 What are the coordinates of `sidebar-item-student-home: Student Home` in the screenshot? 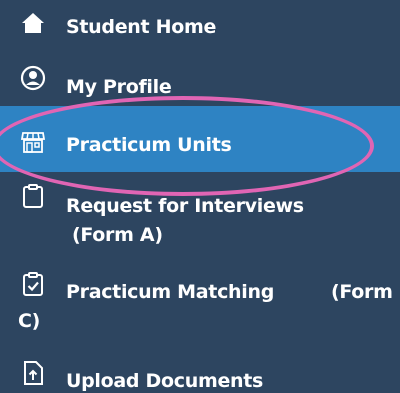 It's located at (200, 26).